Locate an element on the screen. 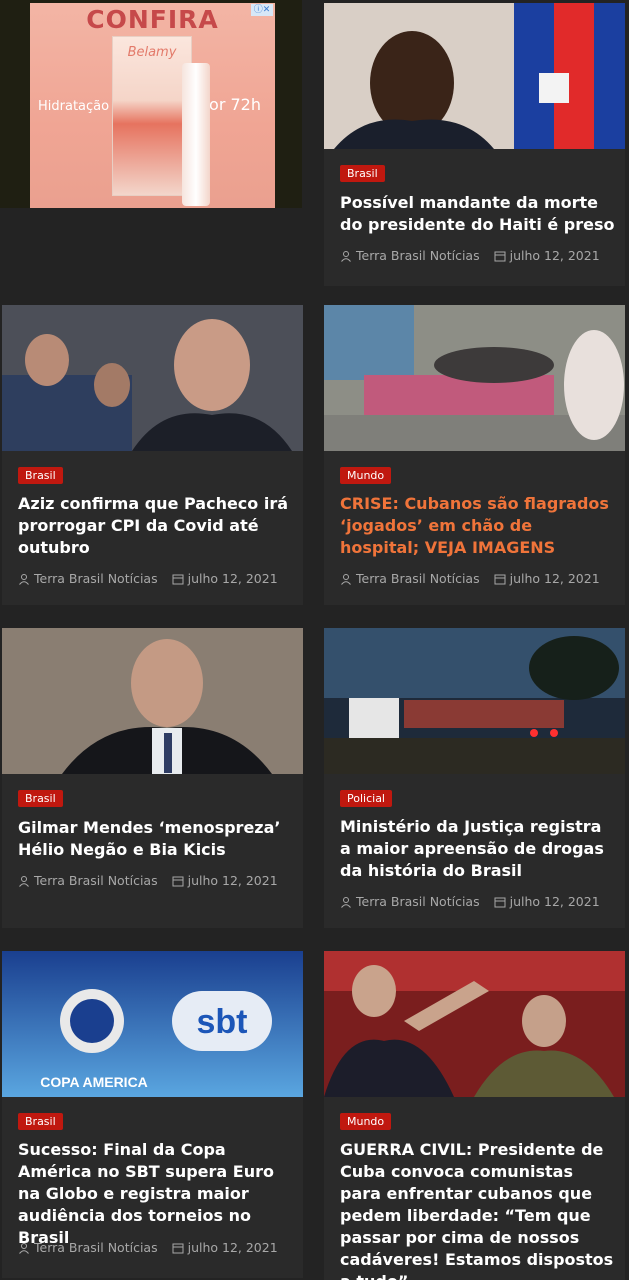 The width and height of the screenshot is (629, 1280). ad-banner-image: CONFIRA Hidratação por 72h Belamy ⓘ✕ is located at coordinates (152, 105).